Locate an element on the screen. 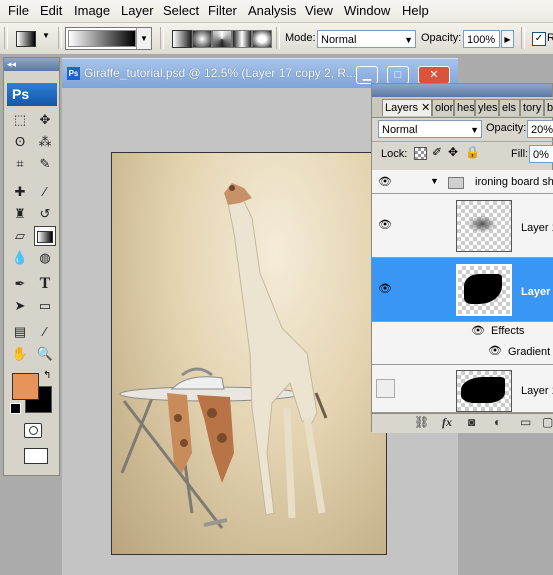 The width and height of the screenshot is (553, 575). layer-row: Layer 1 is located at coordinates (462, 389).